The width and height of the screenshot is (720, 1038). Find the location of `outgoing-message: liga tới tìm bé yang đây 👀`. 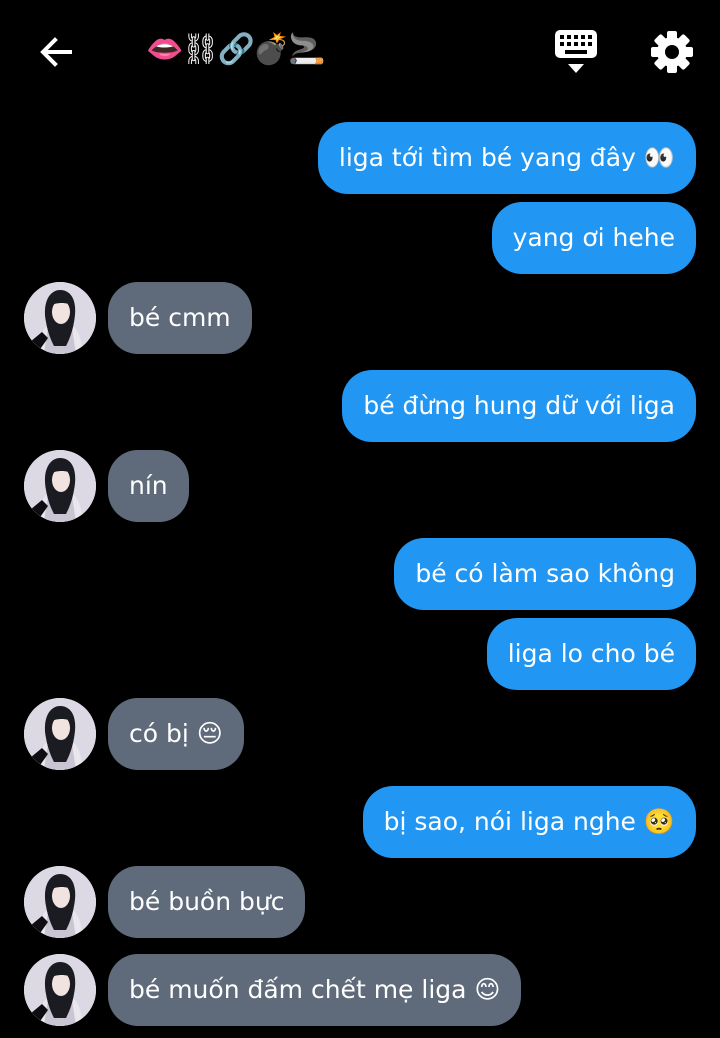

outgoing-message: liga tới tìm bé yang đây 👀 is located at coordinates (506, 158).